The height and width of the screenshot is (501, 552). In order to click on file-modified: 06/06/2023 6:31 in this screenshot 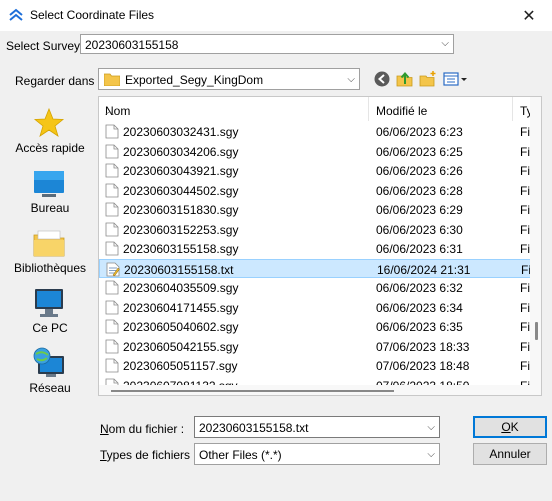, I will do `click(419, 249)`.